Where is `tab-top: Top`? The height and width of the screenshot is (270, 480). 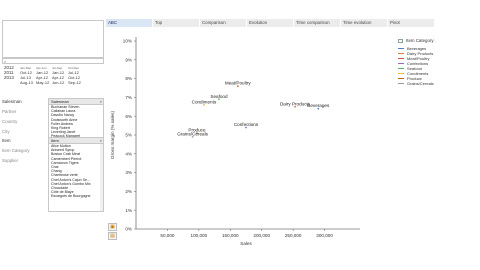
tab-top: Top is located at coordinates (176, 23).